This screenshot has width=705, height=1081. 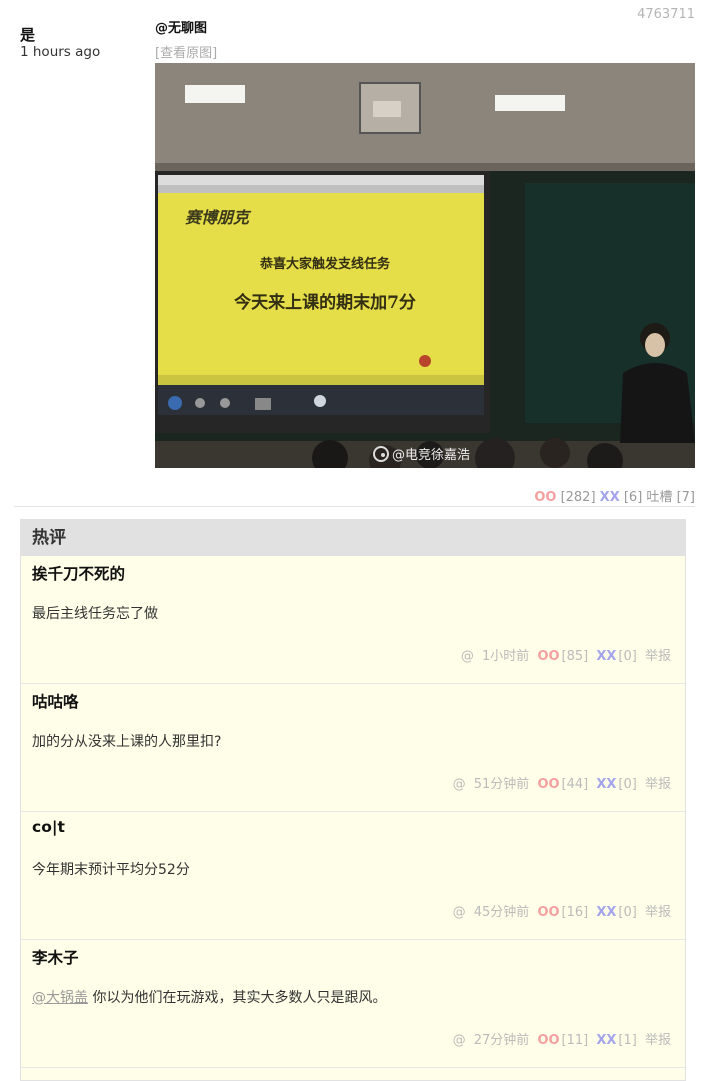 What do you see at coordinates (354, 506) in the screenshot?
I see `divider` at bounding box center [354, 506].